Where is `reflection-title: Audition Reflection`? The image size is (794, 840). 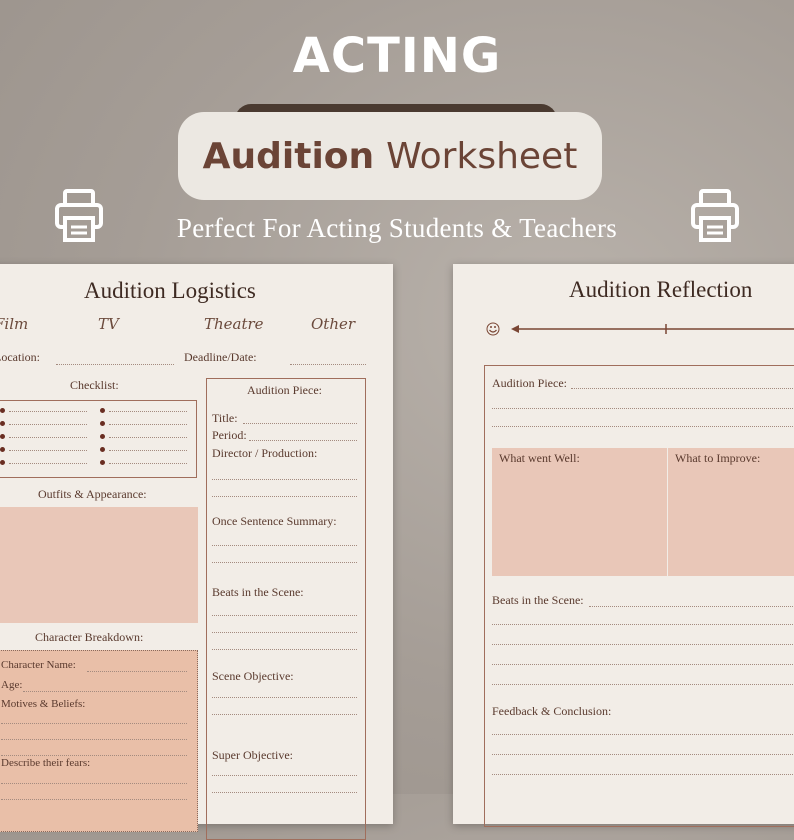 reflection-title: Audition Reflection is located at coordinates (661, 289).